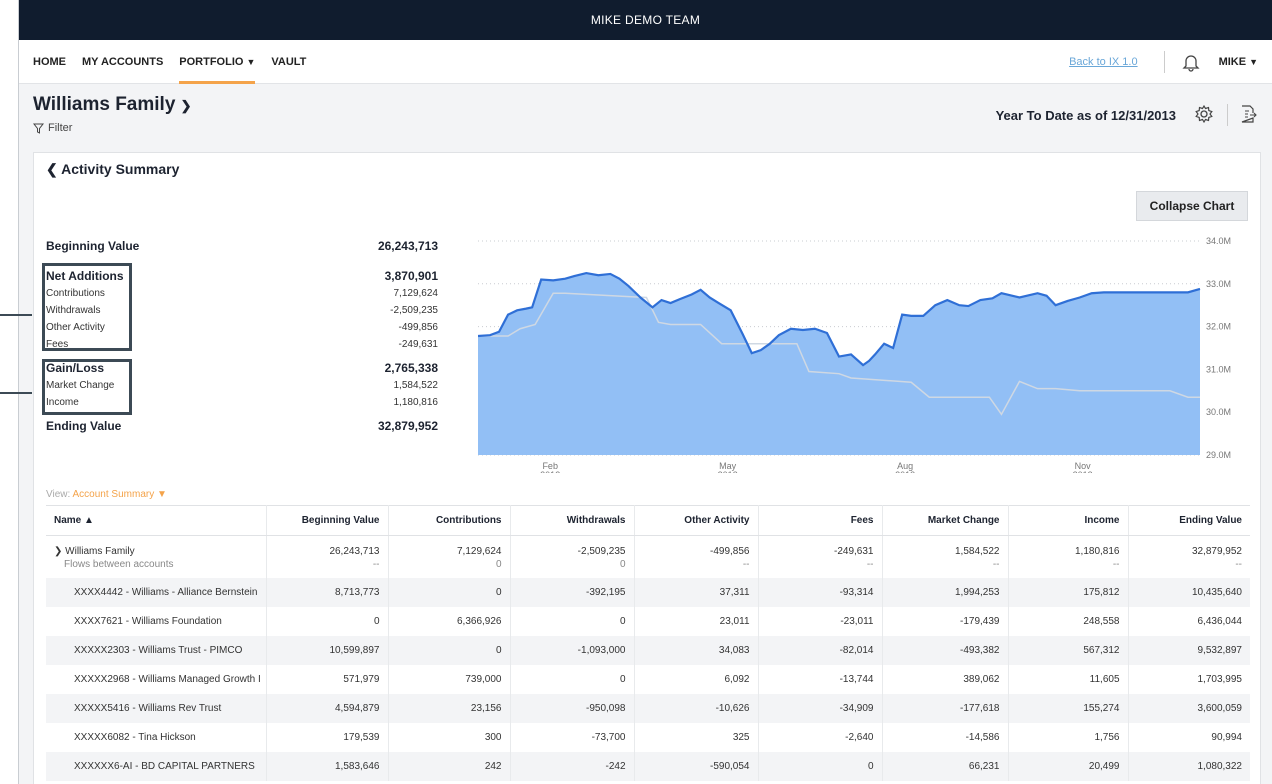  What do you see at coordinates (945, 592) in the screenshot?
I see `cell: 1,994,253` at bounding box center [945, 592].